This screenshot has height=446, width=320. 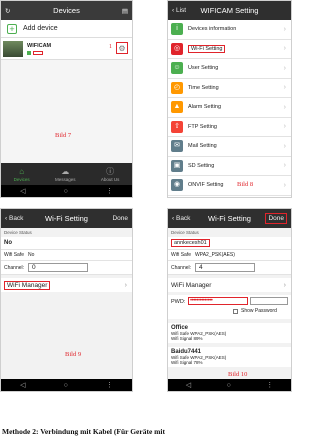 I want to click on sd-card-icon: ▣, so click(x=177, y=165).